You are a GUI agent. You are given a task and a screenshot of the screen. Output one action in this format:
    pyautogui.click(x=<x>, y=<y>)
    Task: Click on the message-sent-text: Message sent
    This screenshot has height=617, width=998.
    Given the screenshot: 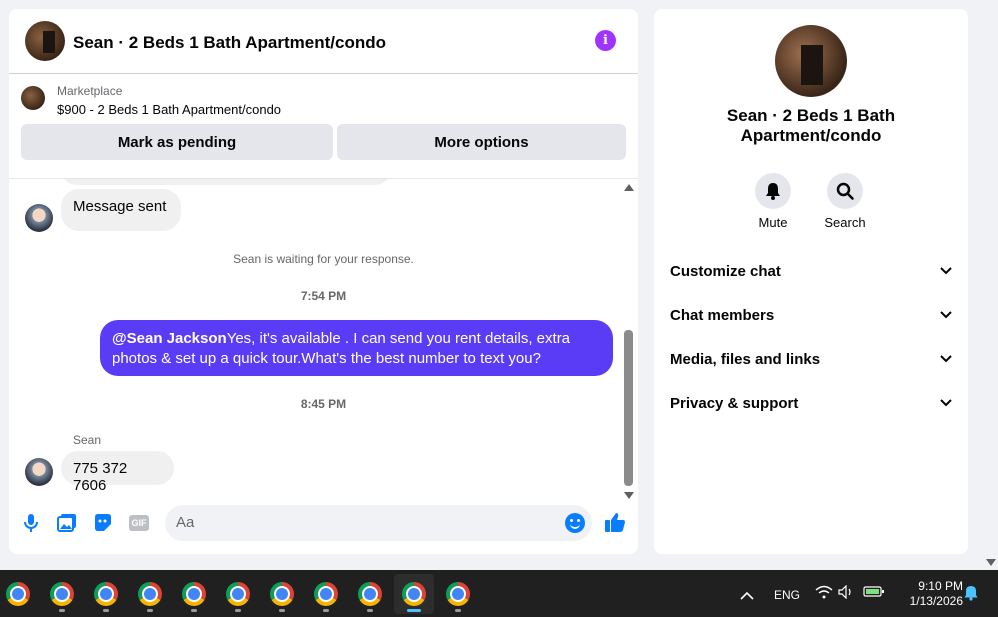 What is the action you would take?
    pyautogui.click(x=120, y=206)
    